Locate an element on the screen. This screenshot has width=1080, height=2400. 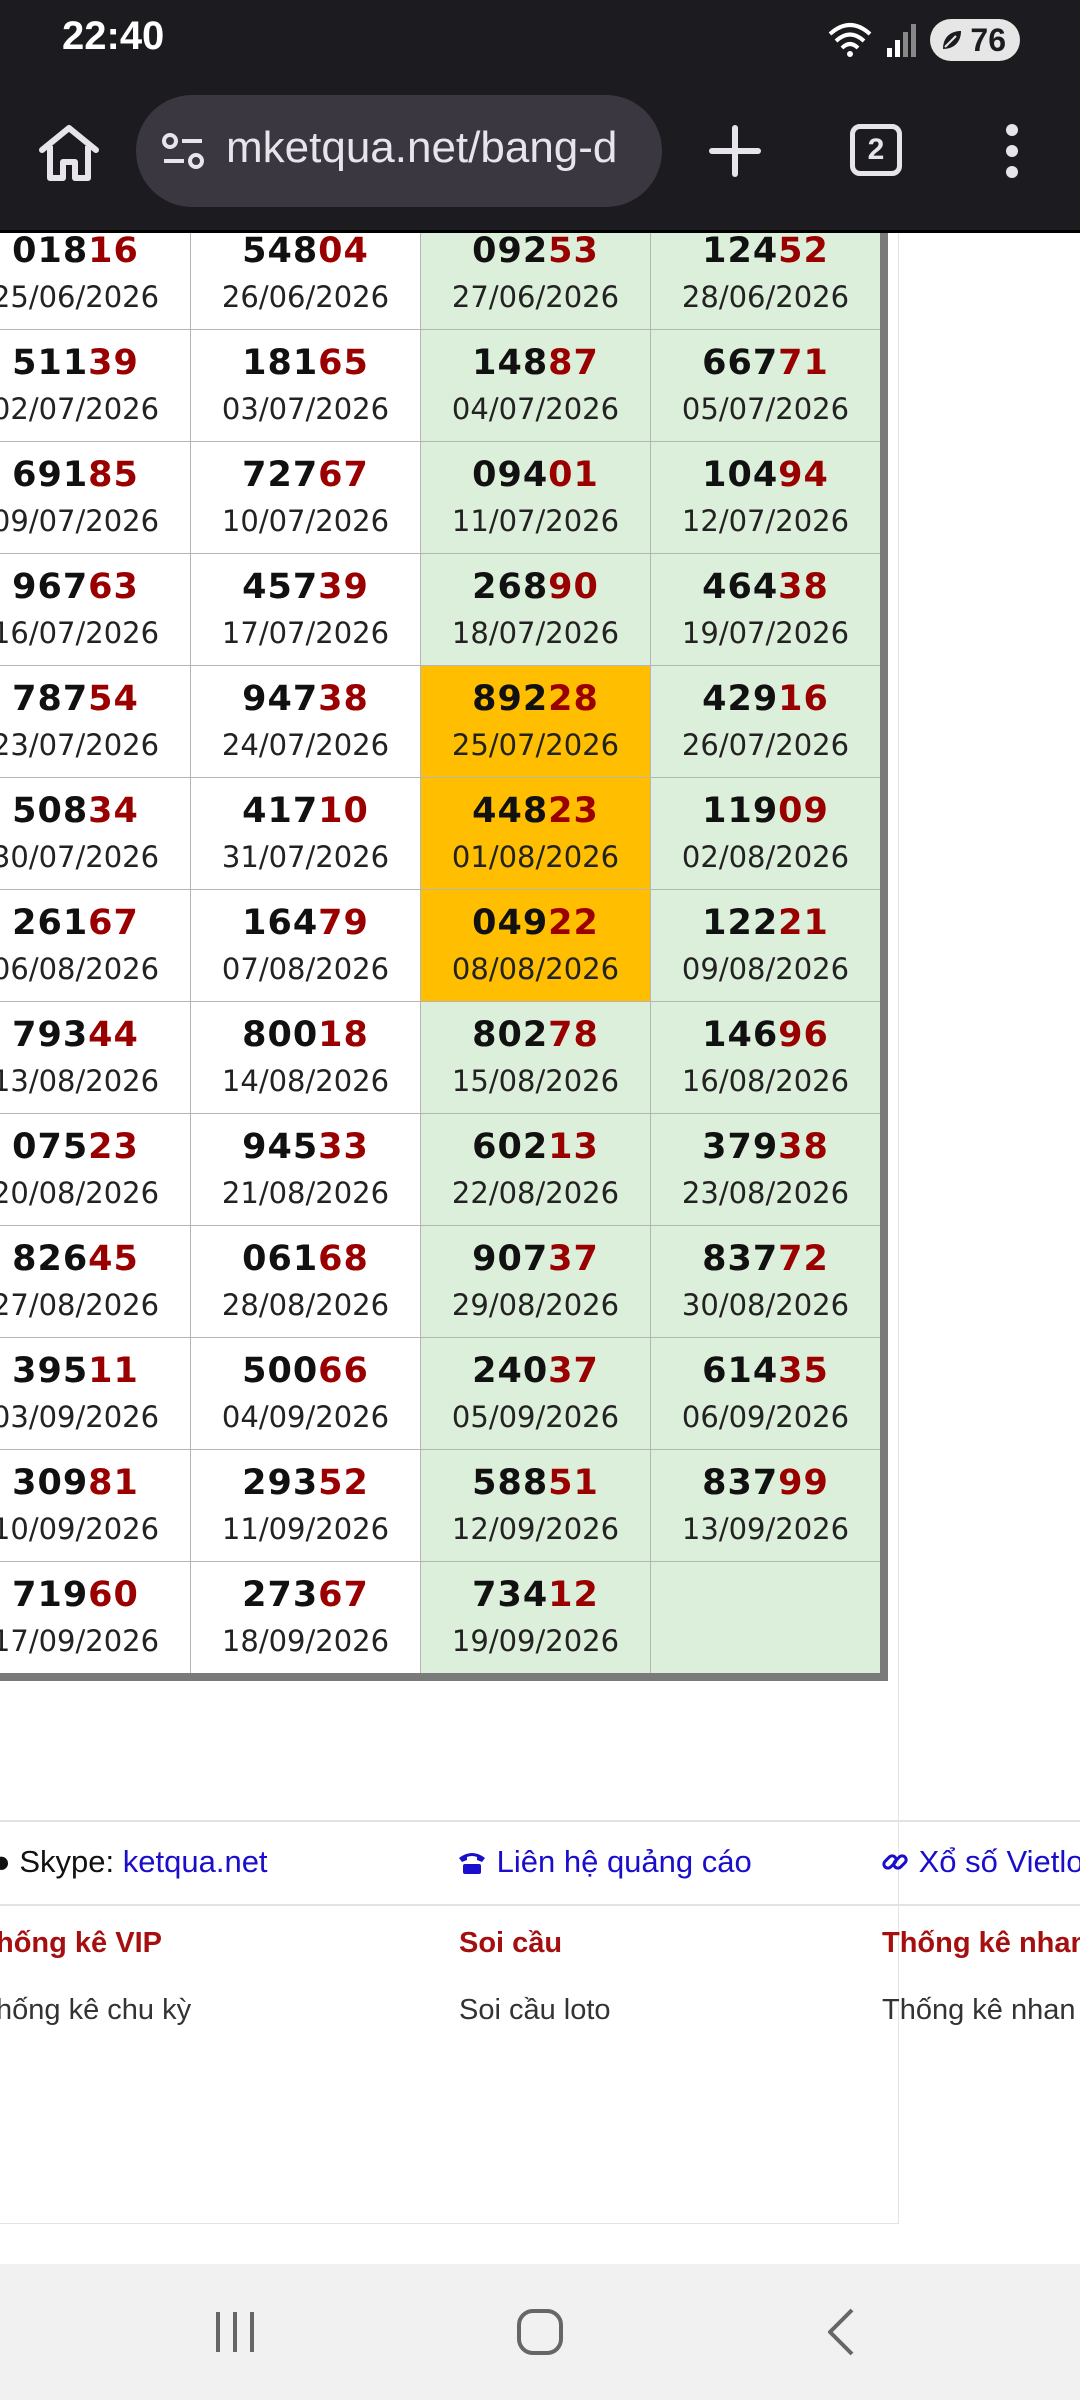
category-link-chu-ky: hống kê chu kỳ is located at coordinates (95, 2010).